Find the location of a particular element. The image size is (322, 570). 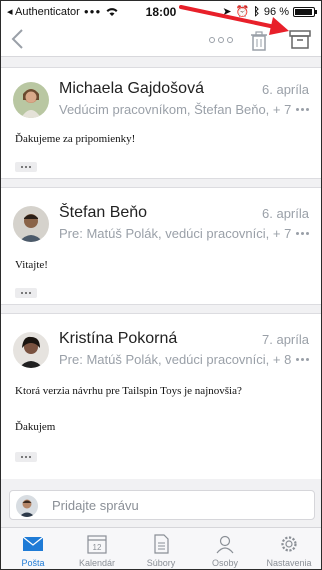

message-body-line: Vitajte! is located at coordinates (31, 265).